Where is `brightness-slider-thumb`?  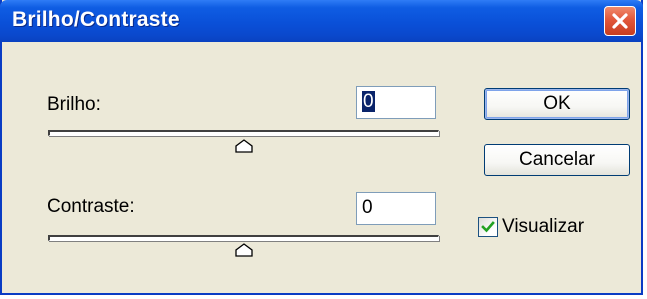
brightness-slider-thumb is located at coordinates (243, 146).